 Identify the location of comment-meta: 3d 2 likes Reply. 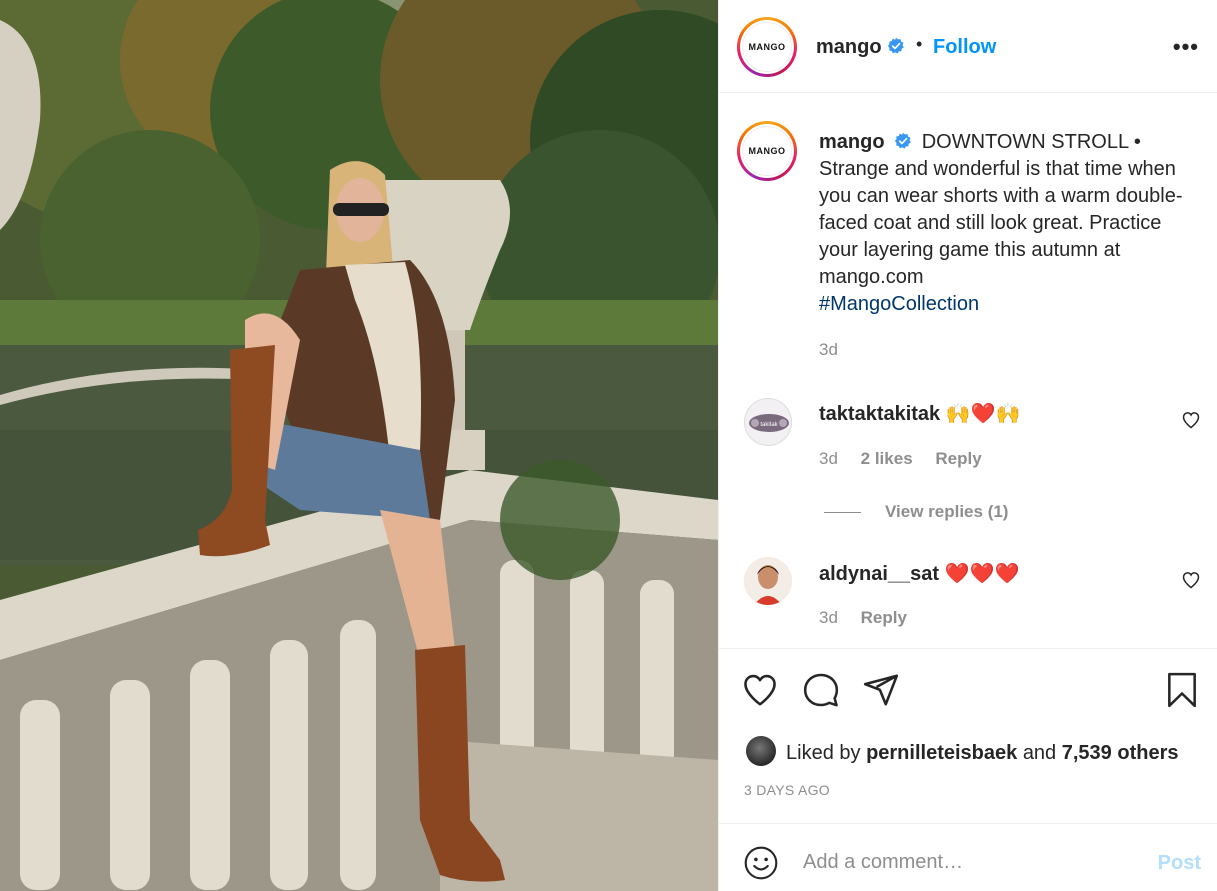
(909, 459).